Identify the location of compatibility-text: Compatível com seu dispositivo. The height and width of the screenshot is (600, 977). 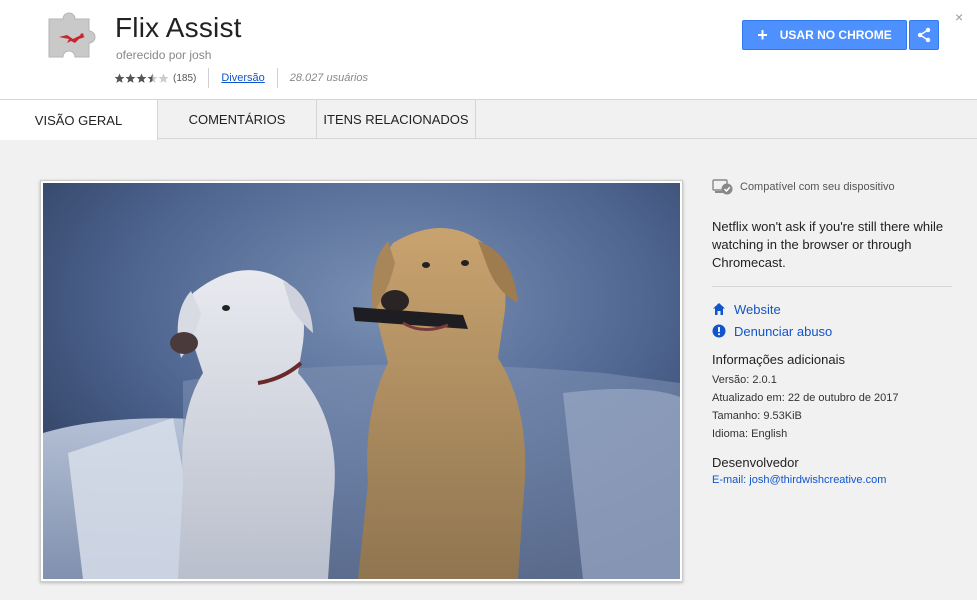
(817, 187).